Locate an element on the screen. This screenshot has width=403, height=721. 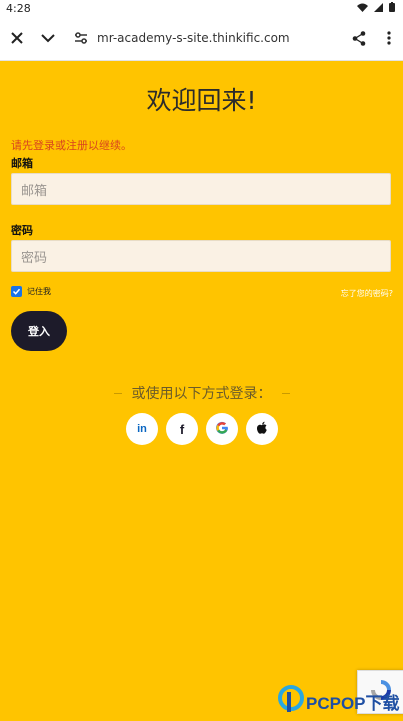
facebook-login-button: f is located at coordinates (182, 429).